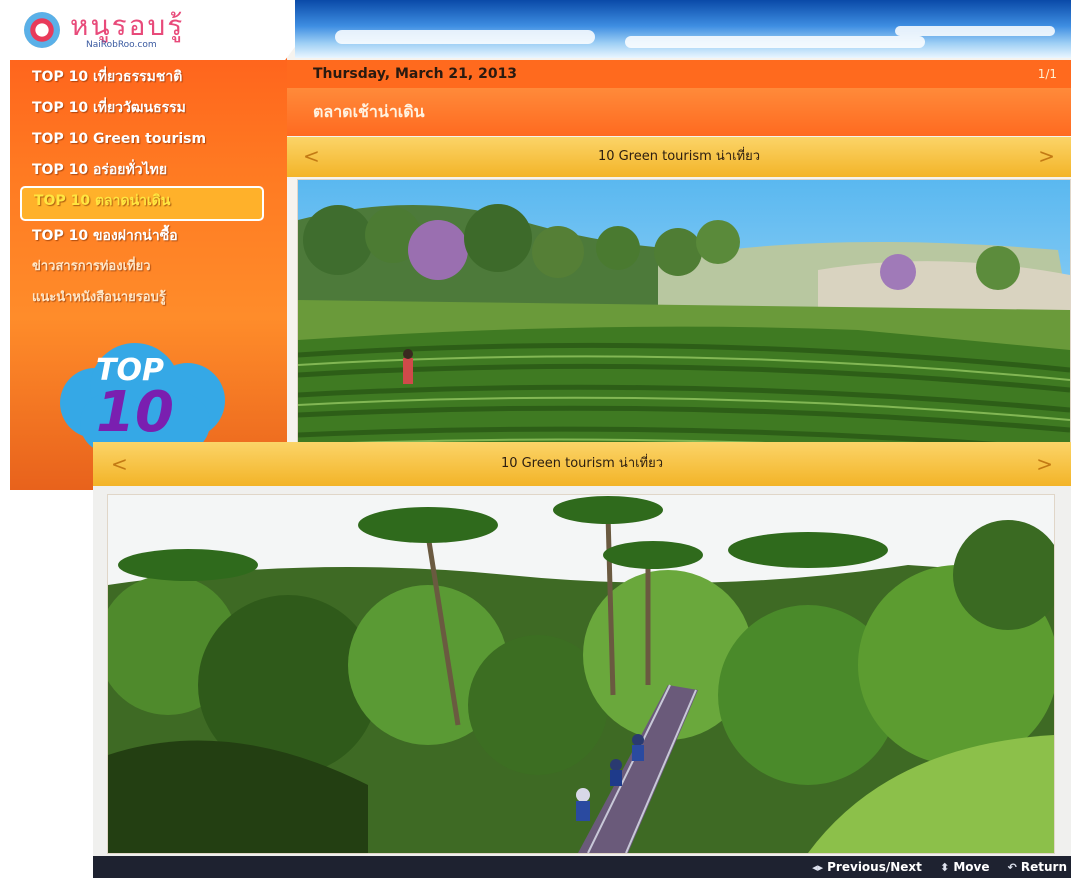  I want to click on page-title: ตลาดเช้าน่าเดิน, so click(369, 111).